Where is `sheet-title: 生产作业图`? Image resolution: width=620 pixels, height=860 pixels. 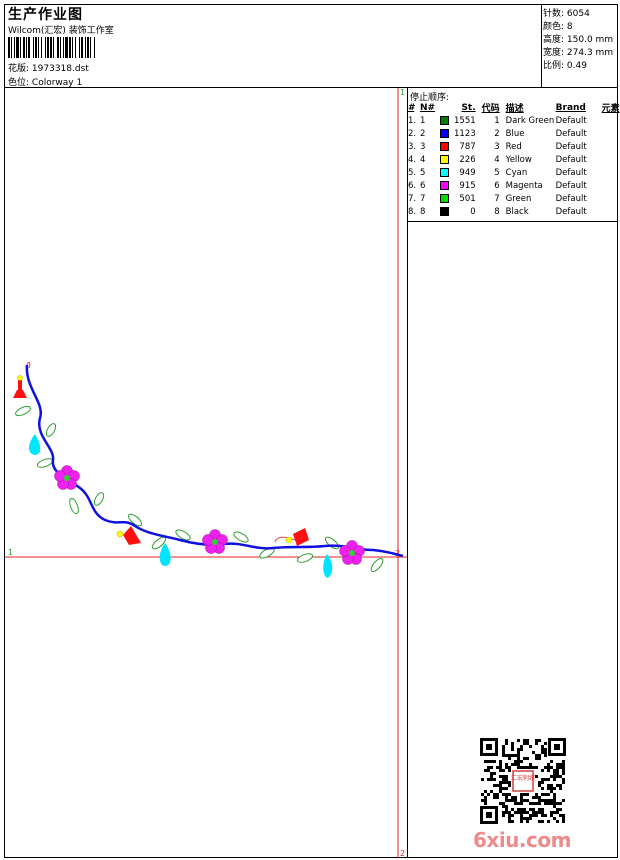 sheet-title: 生产作业图 is located at coordinates (45, 15).